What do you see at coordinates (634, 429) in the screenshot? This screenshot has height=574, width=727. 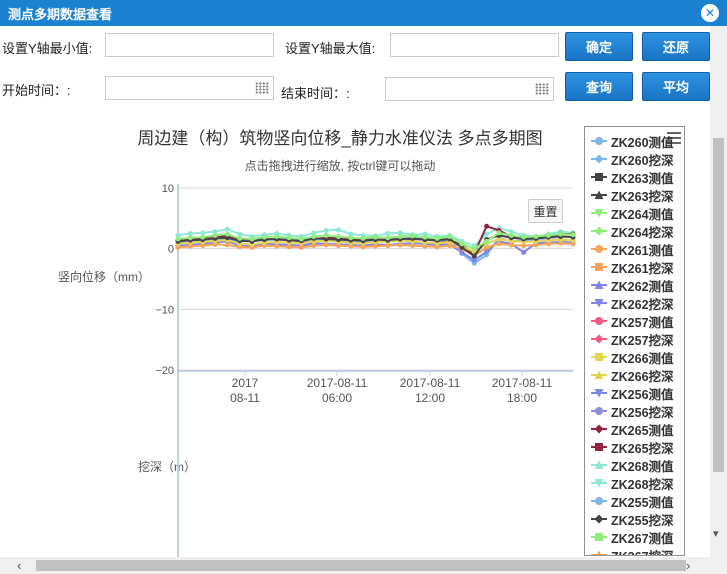 I see `legend-item: ZK265测值` at bounding box center [634, 429].